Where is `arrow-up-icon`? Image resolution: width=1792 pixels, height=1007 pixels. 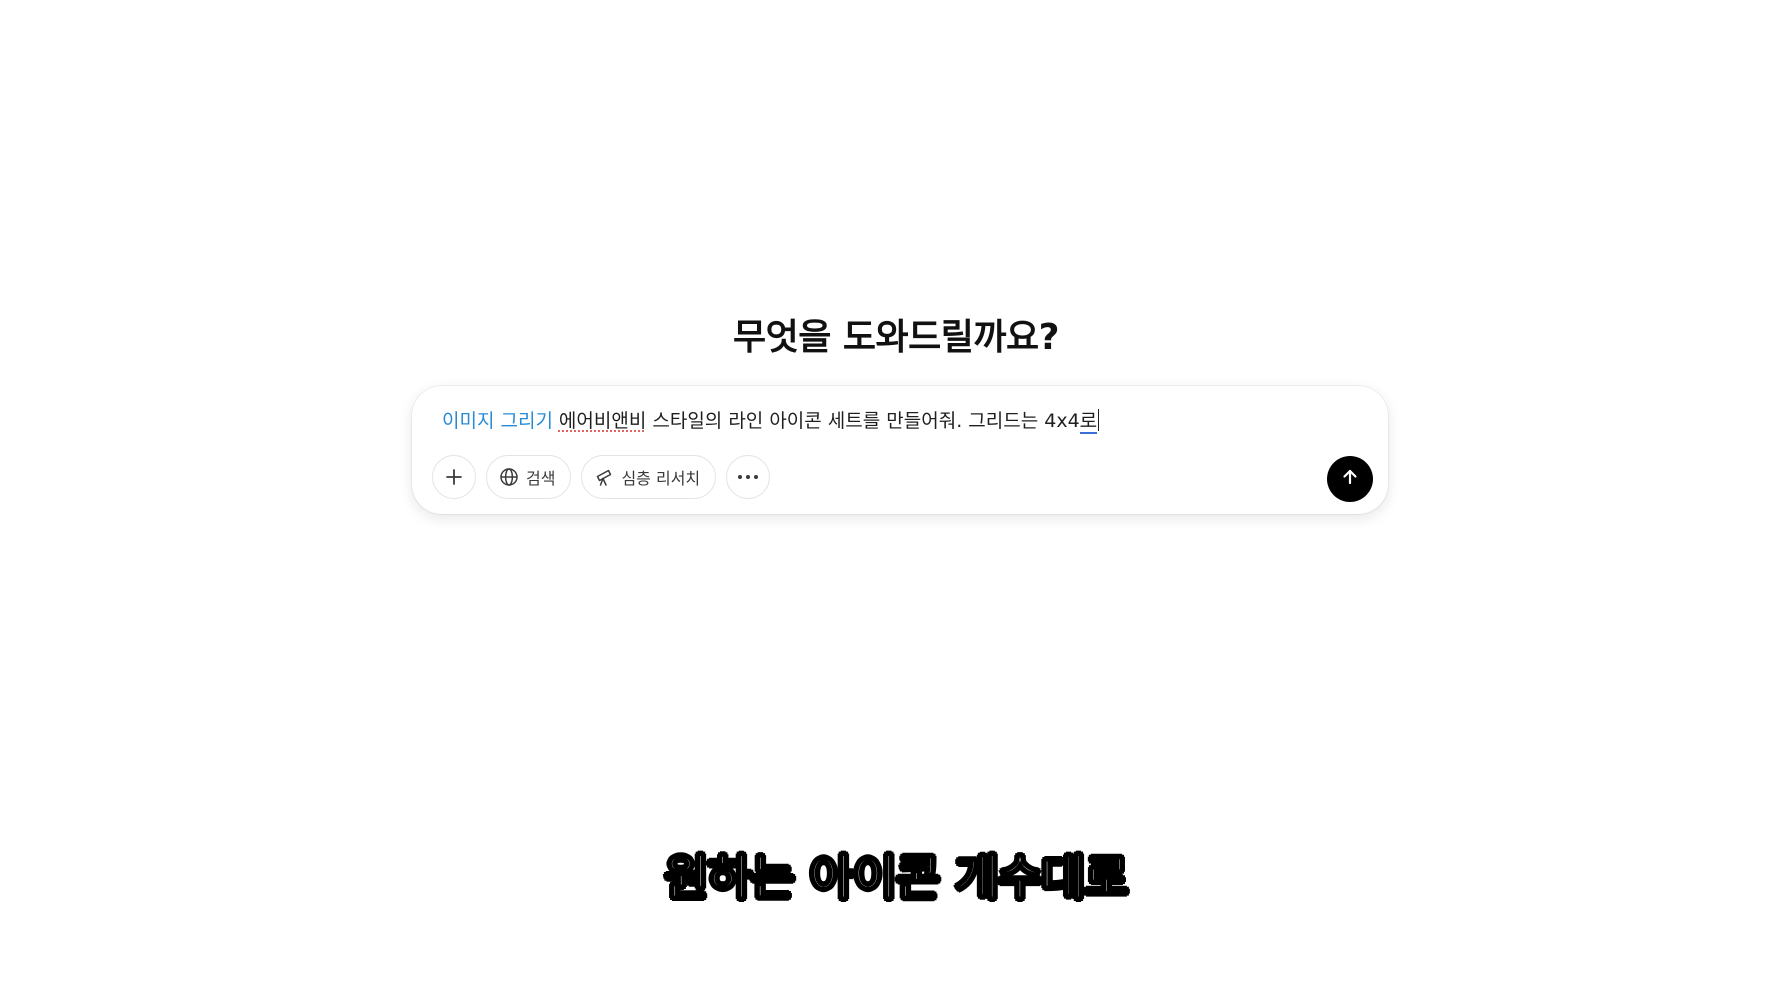 arrow-up-icon is located at coordinates (1350, 479).